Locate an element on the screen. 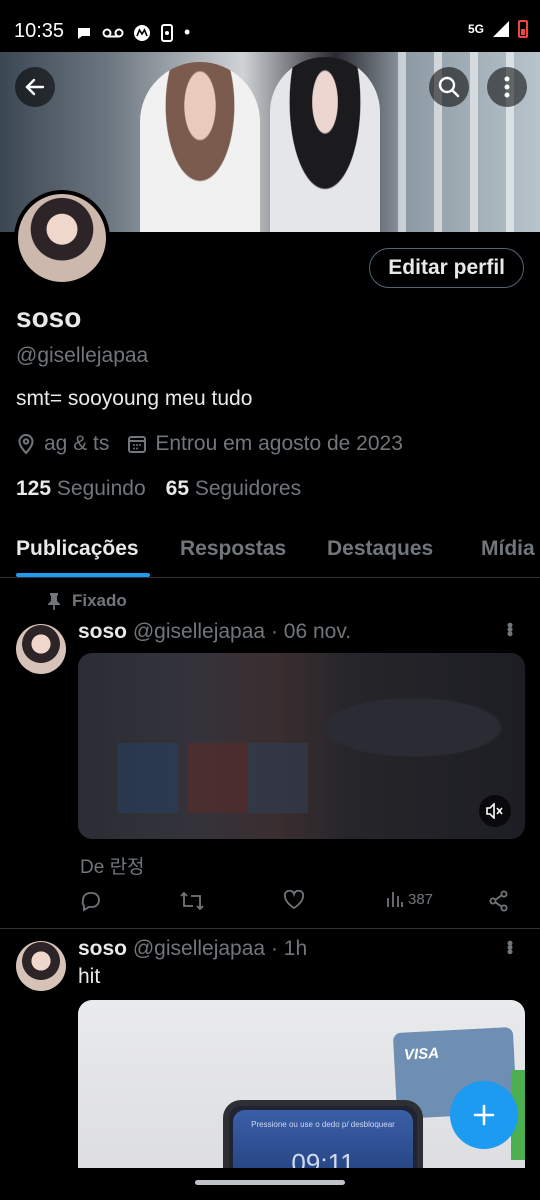 The width and height of the screenshot is (540, 1200). location-pin-icon is located at coordinates (26, 444).